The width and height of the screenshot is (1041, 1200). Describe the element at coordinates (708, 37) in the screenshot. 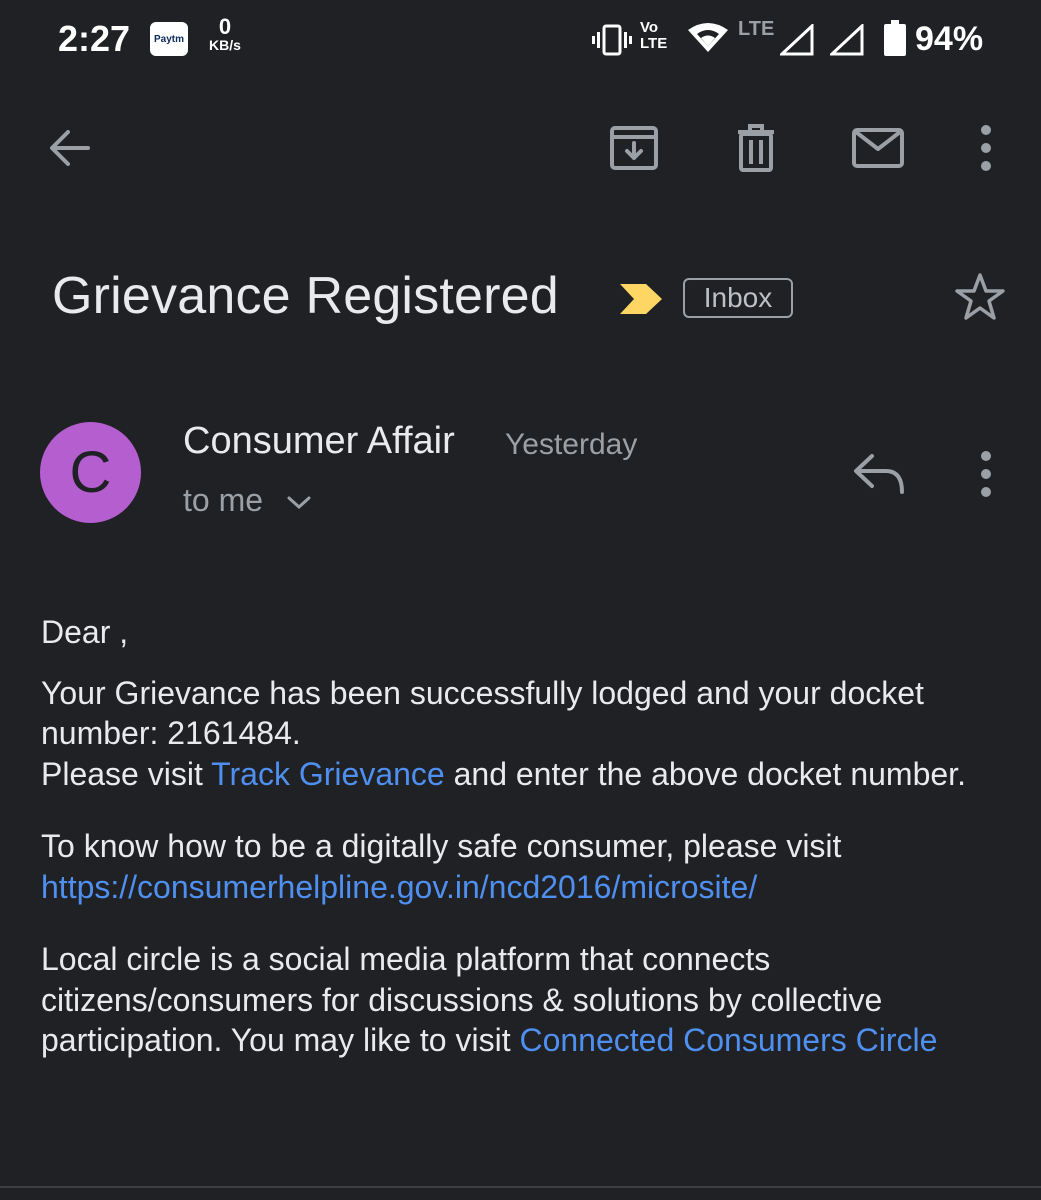

I see `wifi-icon` at that location.